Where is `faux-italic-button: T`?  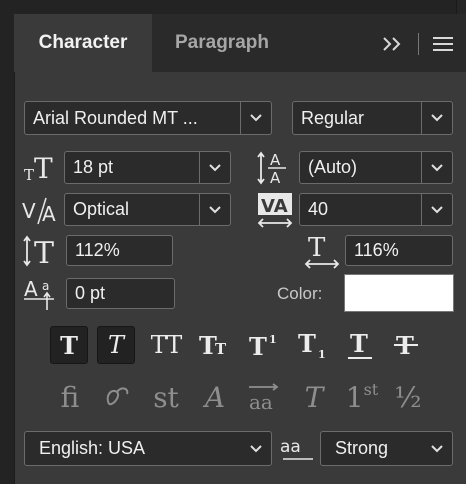
faux-italic-button: T is located at coordinates (116, 345).